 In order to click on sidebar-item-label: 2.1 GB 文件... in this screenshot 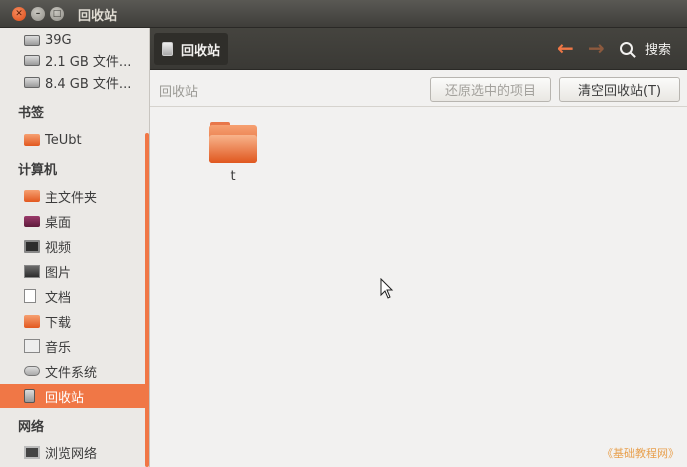, I will do `click(88, 62)`.